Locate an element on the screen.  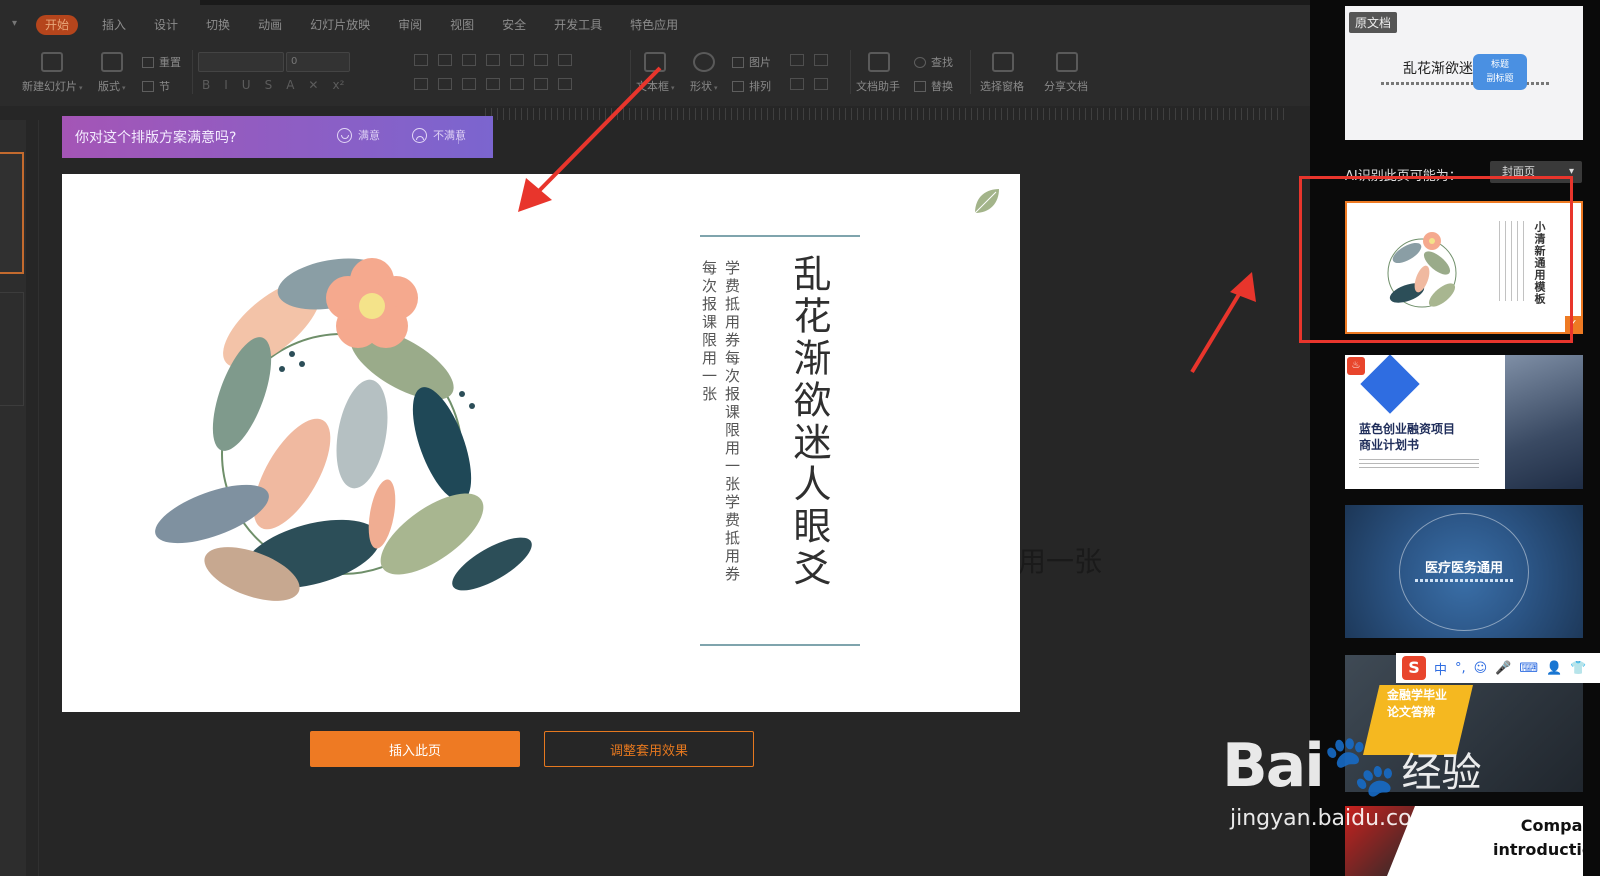
indent-decrease-icon is located at coordinates (469, 60).